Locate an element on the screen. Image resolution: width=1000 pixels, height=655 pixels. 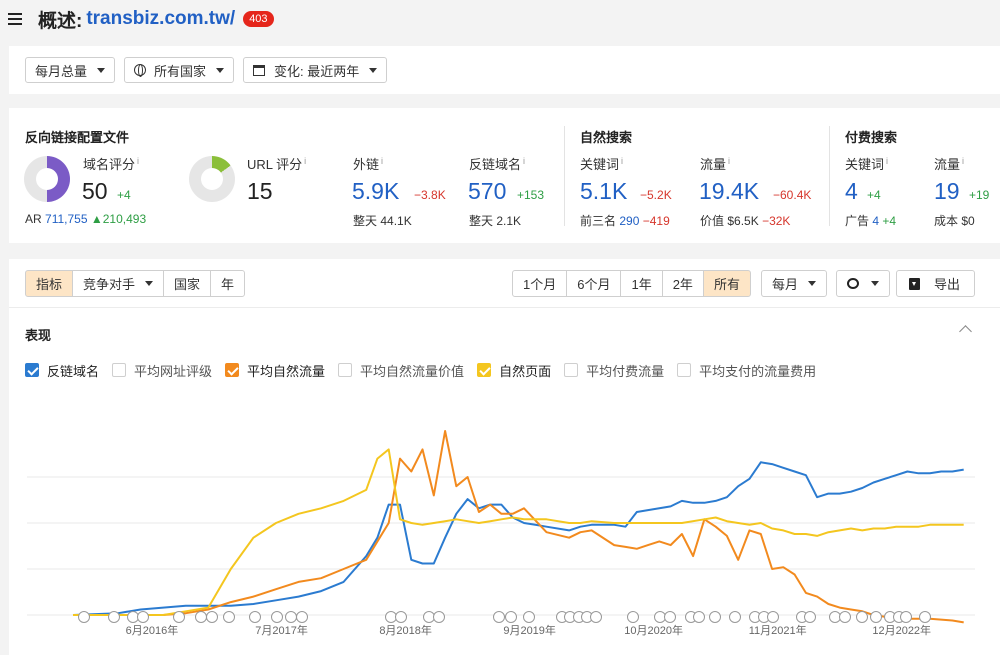
paid-keywords-value: 4 is located at coordinates (851, 191).